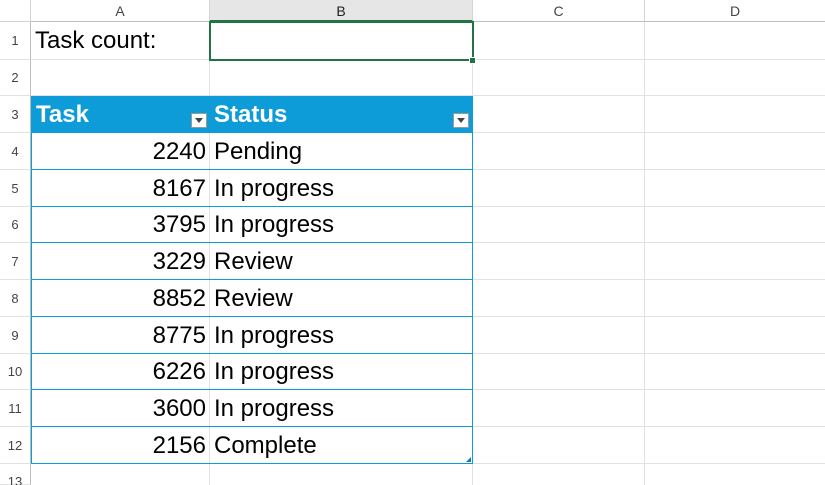 This screenshot has width=825, height=485. I want to click on table-cell-task: 8167, so click(121, 188).